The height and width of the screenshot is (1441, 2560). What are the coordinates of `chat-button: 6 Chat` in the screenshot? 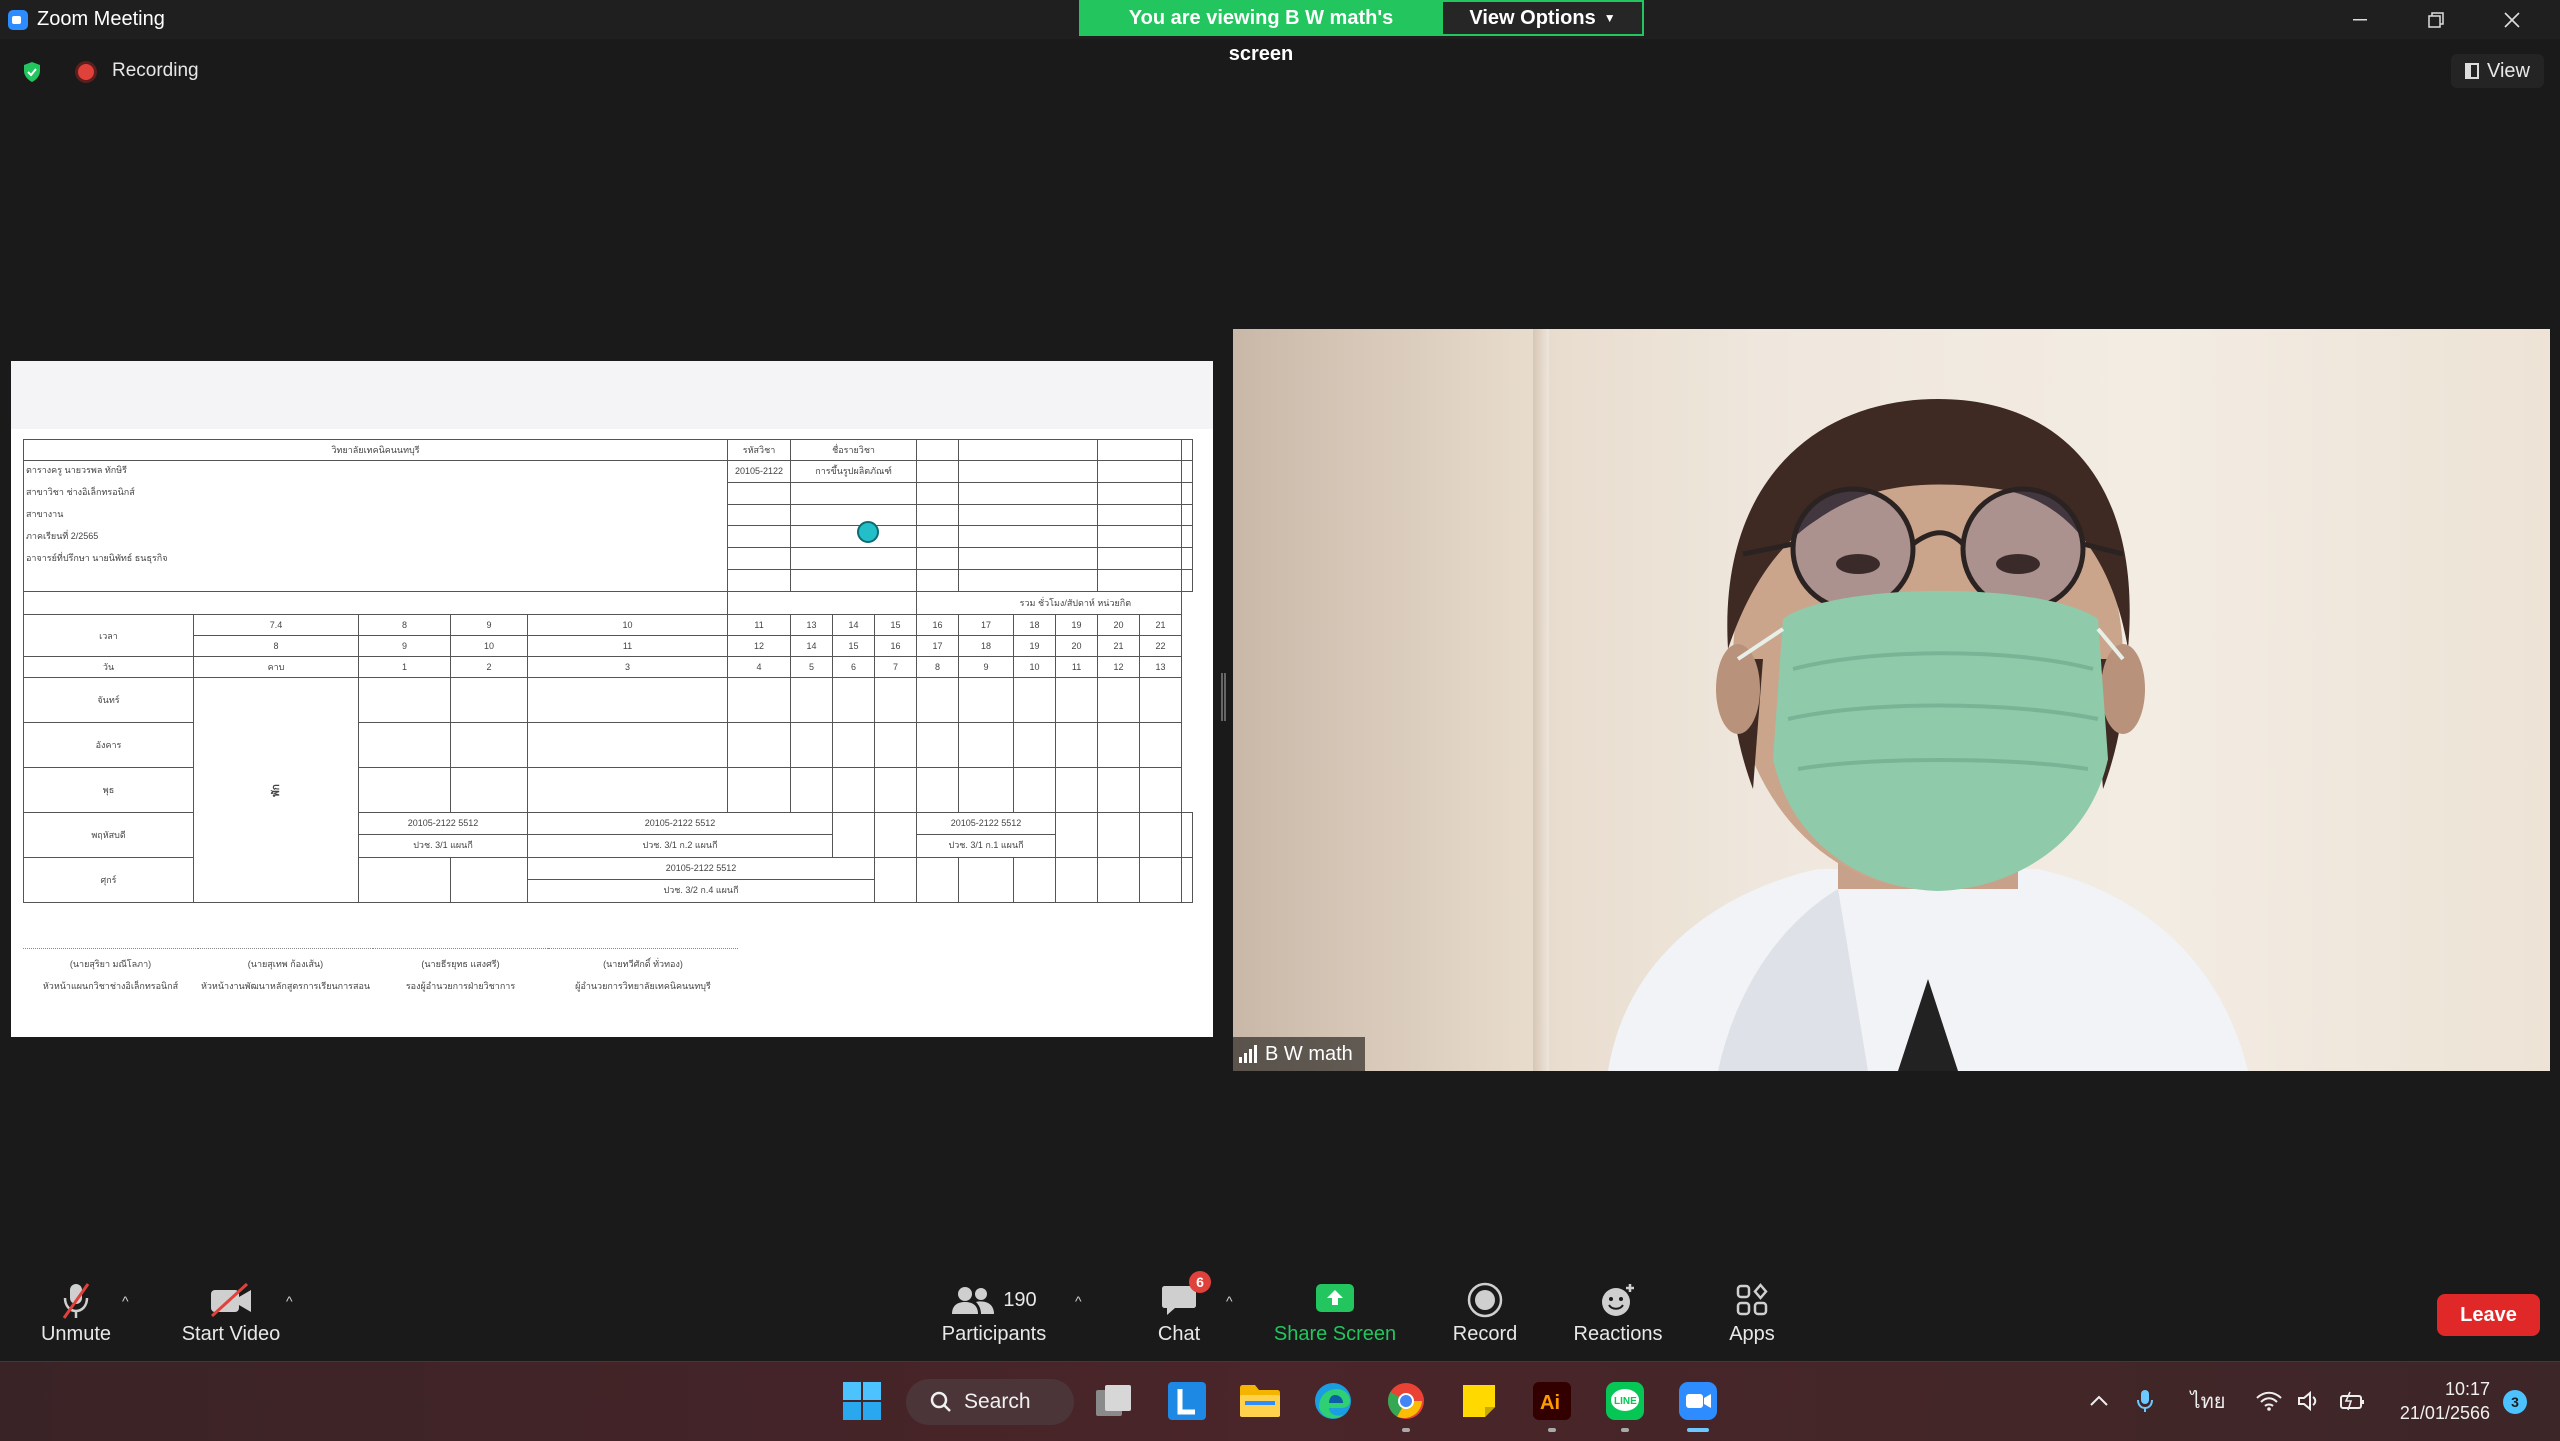 It's located at (1179, 1312).